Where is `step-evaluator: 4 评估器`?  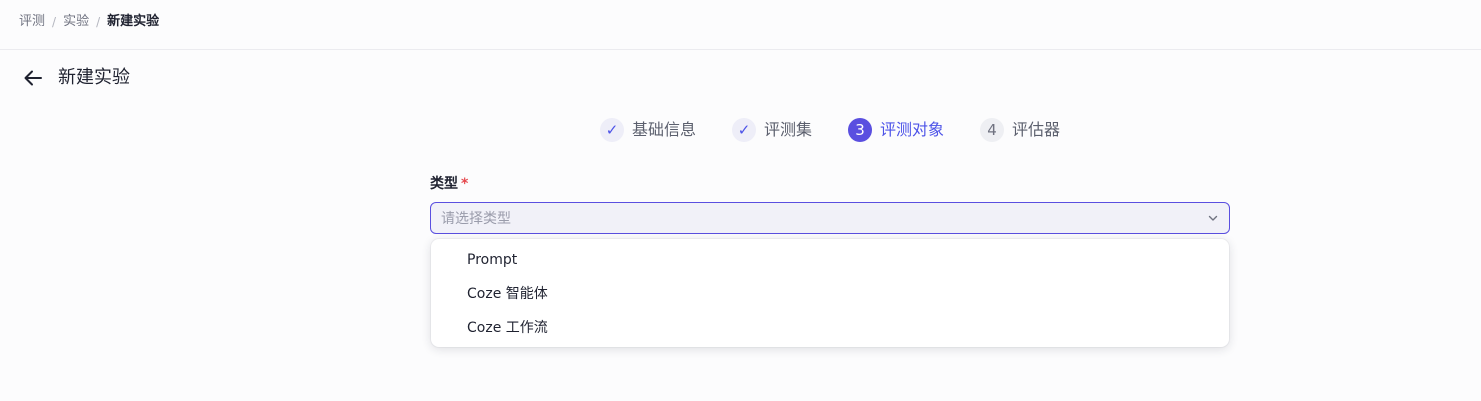 step-evaluator: 4 评估器 is located at coordinates (1020, 130).